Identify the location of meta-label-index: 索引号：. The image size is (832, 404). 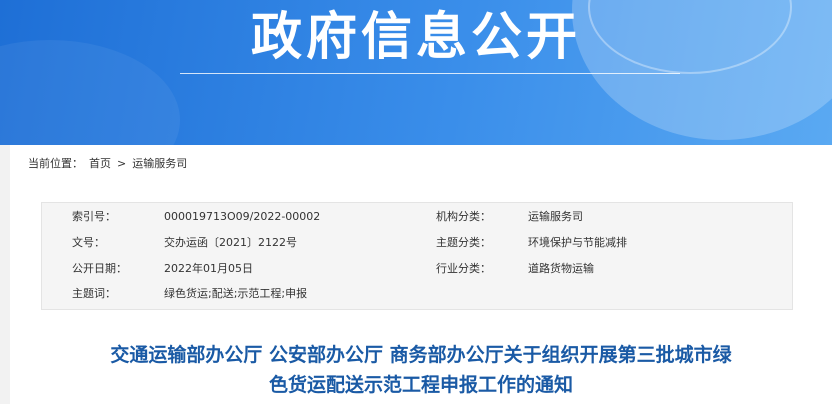
(94, 216).